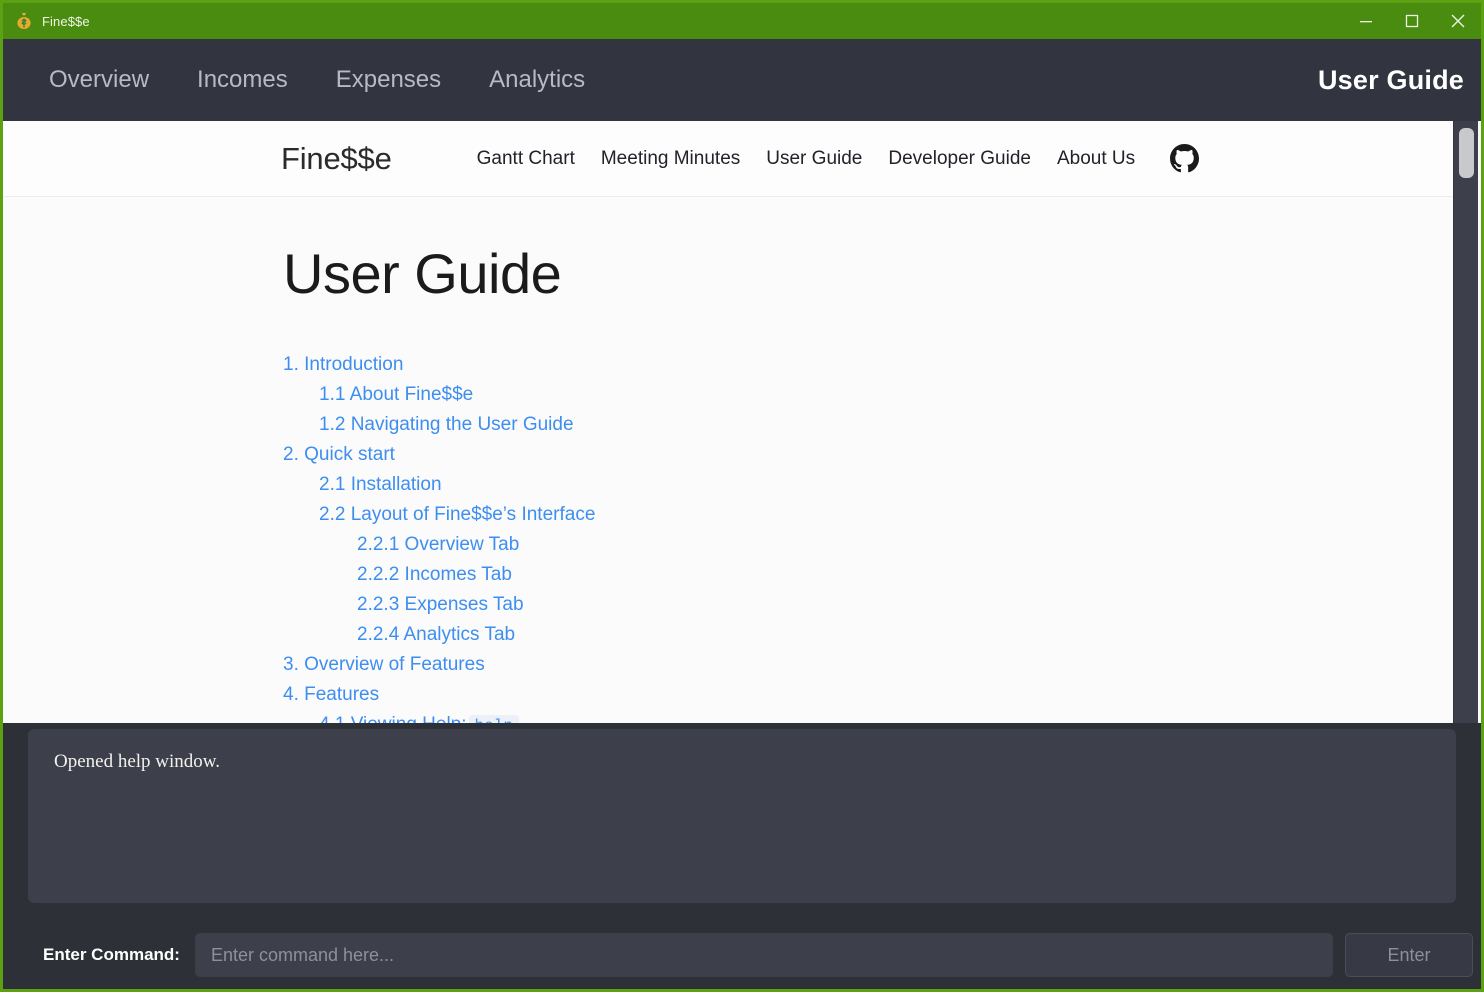  I want to click on close-button, so click(1458, 21).